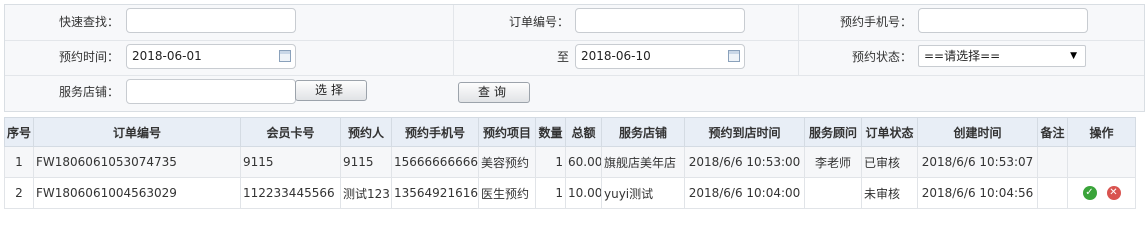  Describe the element at coordinates (331, 90) in the screenshot. I see `select-store-button: 选择` at that location.